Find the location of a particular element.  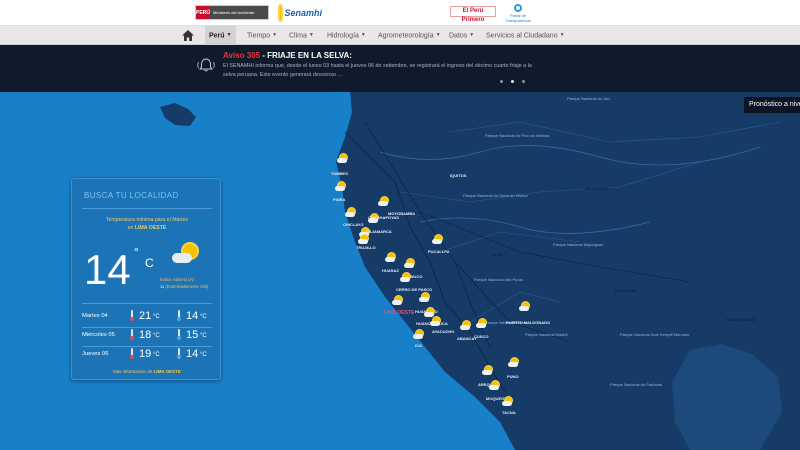

city-label: PIURA is located at coordinates (339, 199).